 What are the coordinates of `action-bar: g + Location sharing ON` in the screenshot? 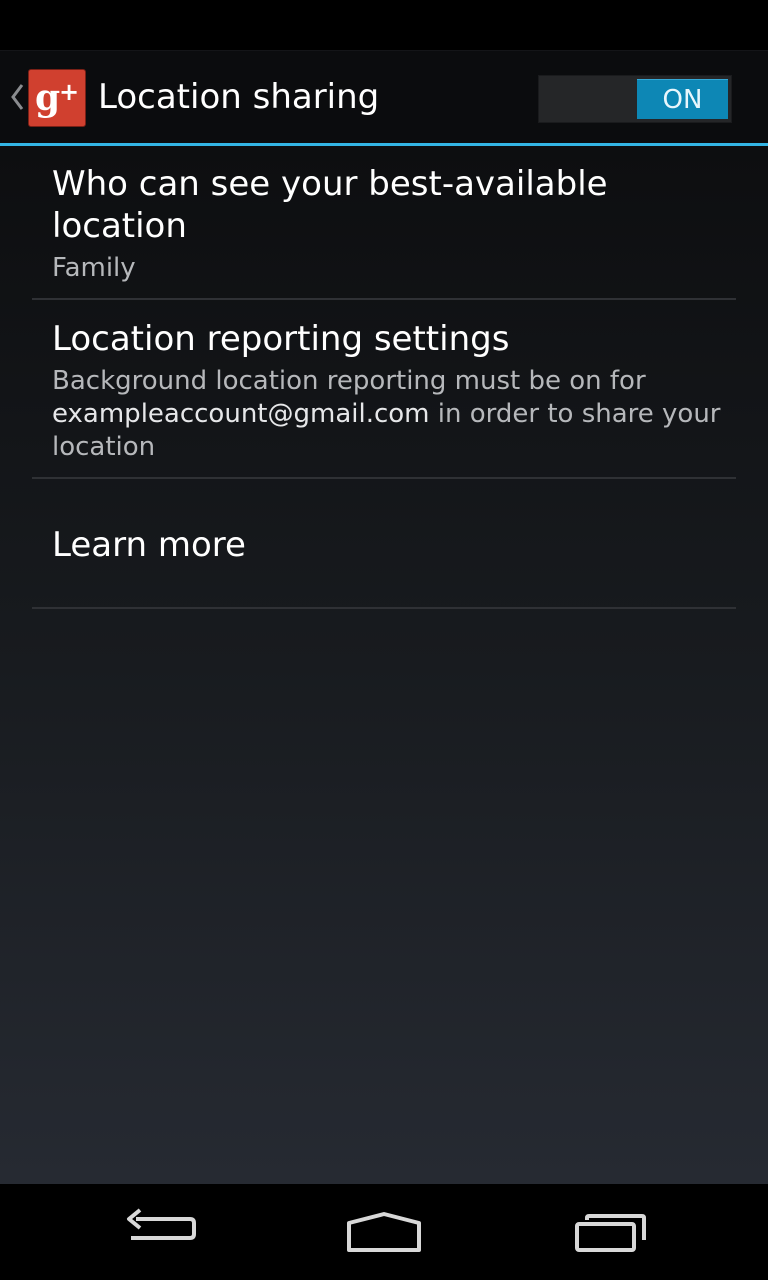 It's located at (384, 97).